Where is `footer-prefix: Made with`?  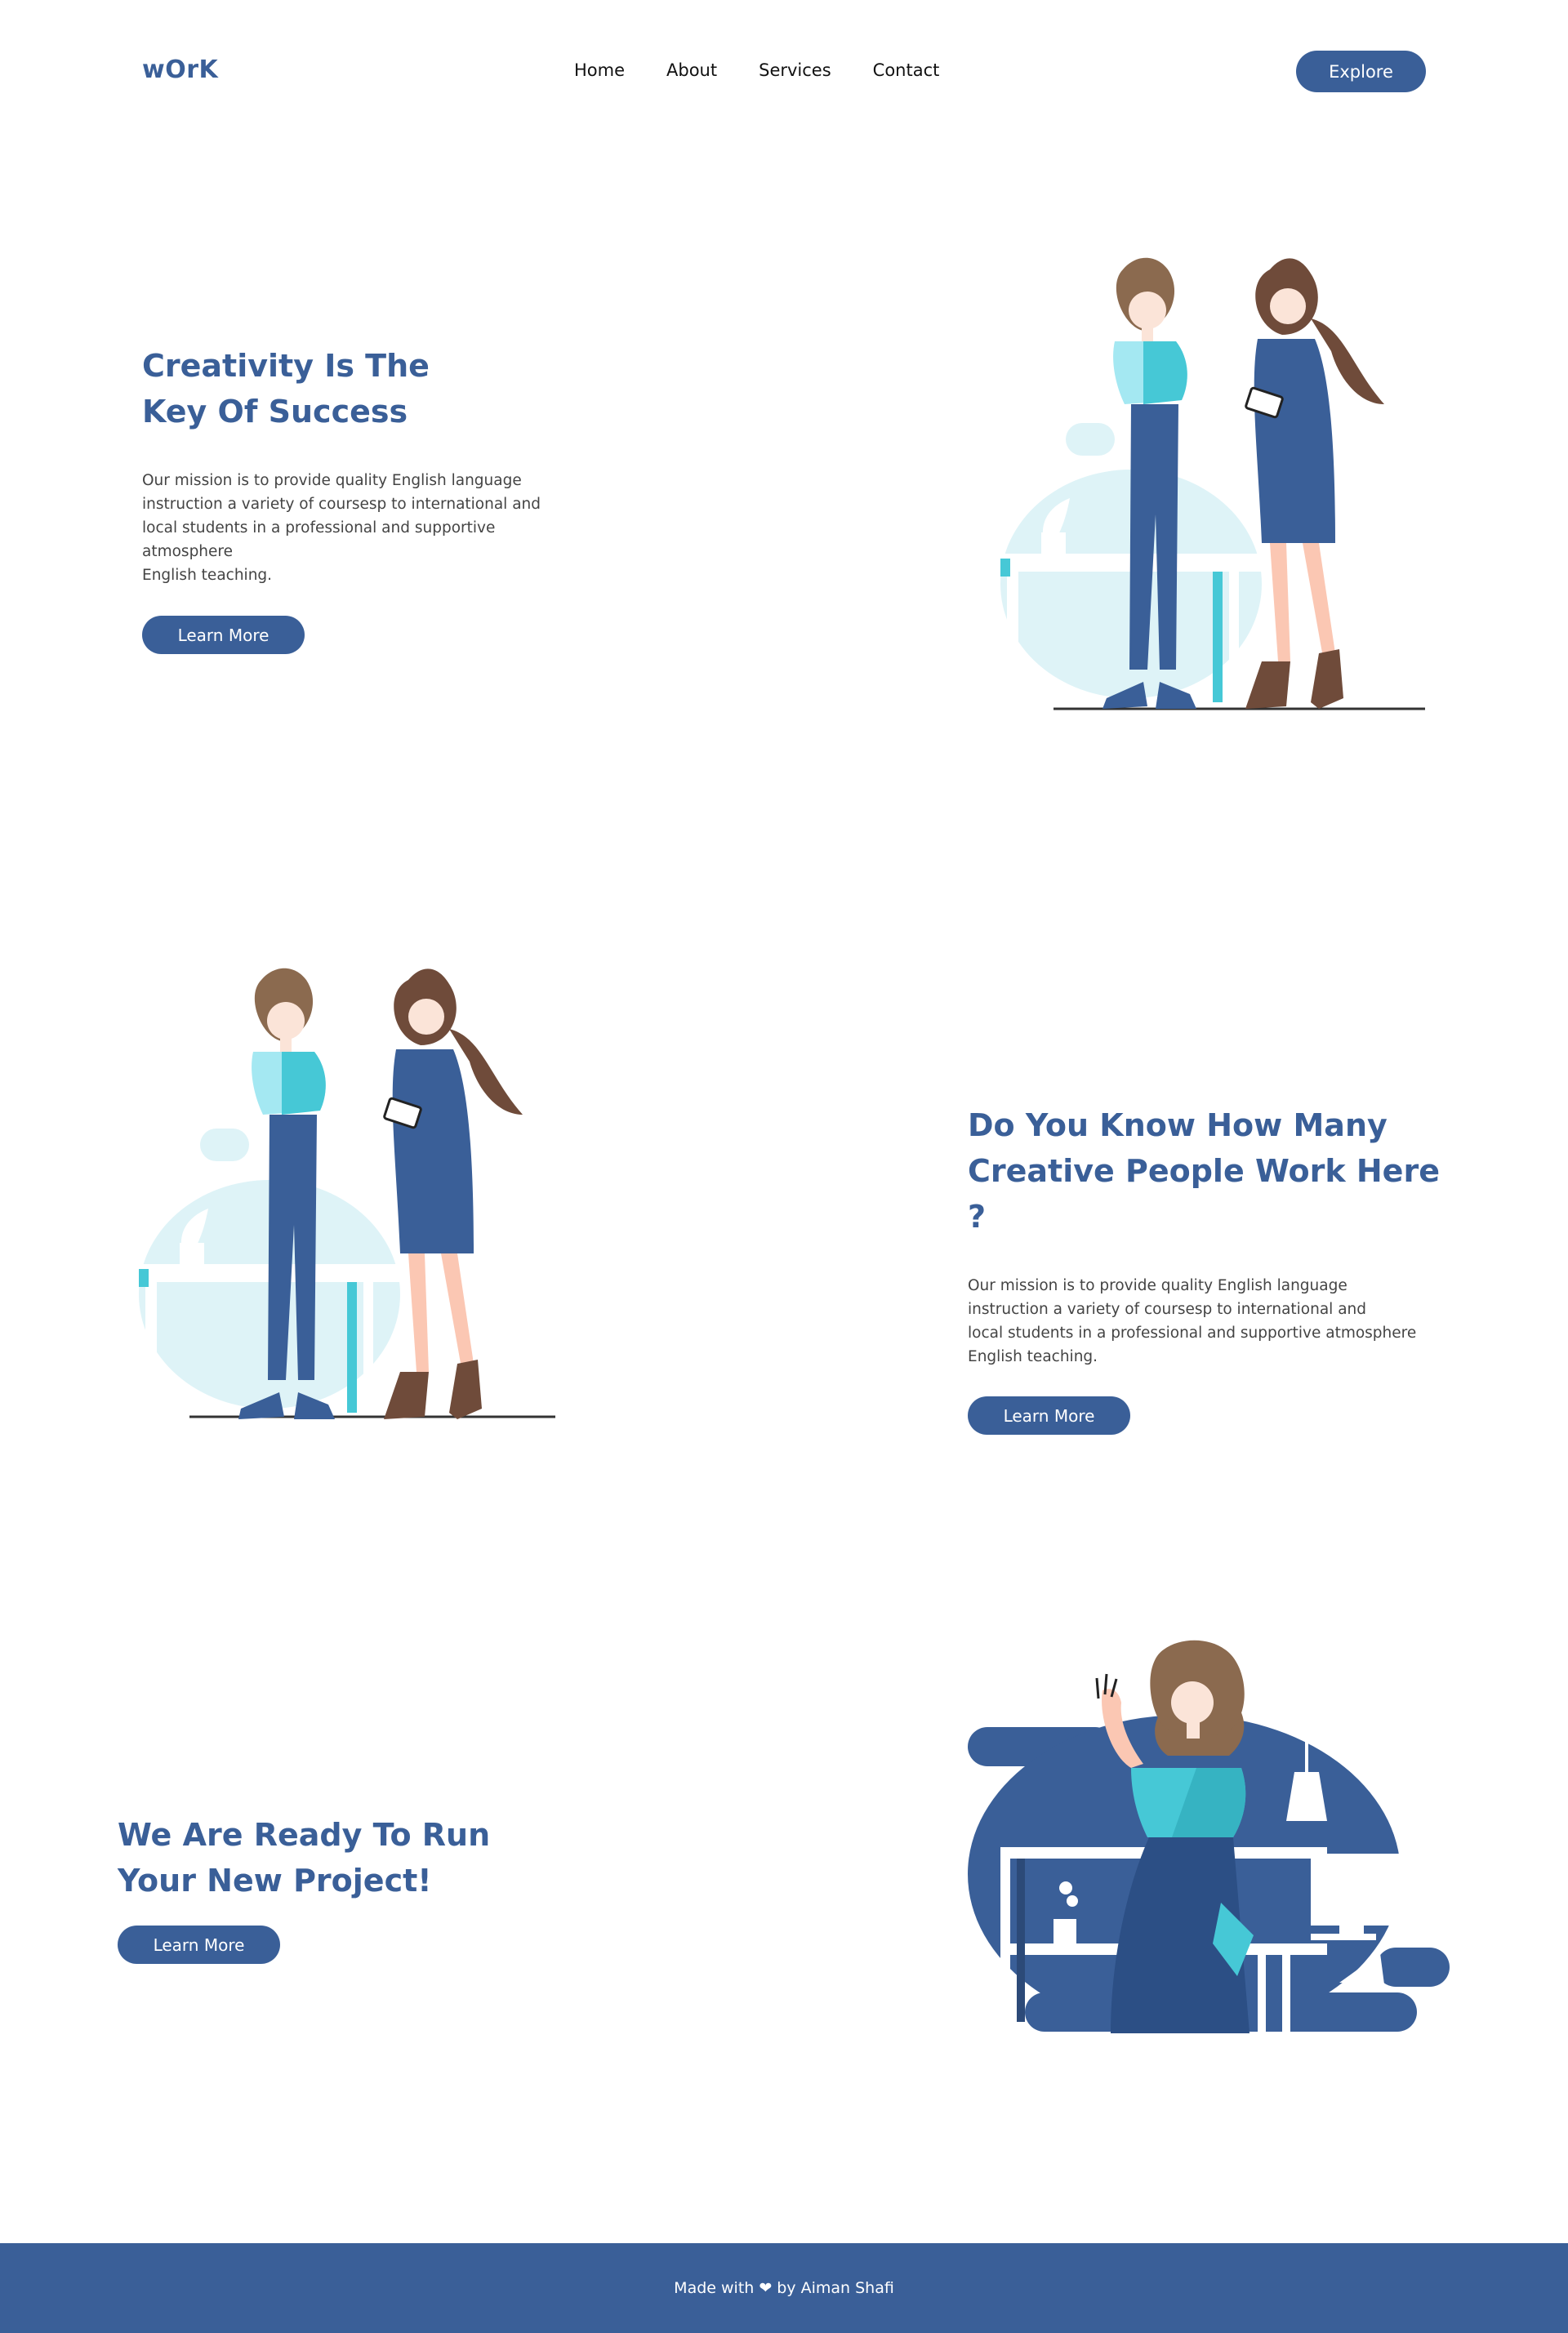 footer-prefix: Made with is located at coordinates (714, 2288).